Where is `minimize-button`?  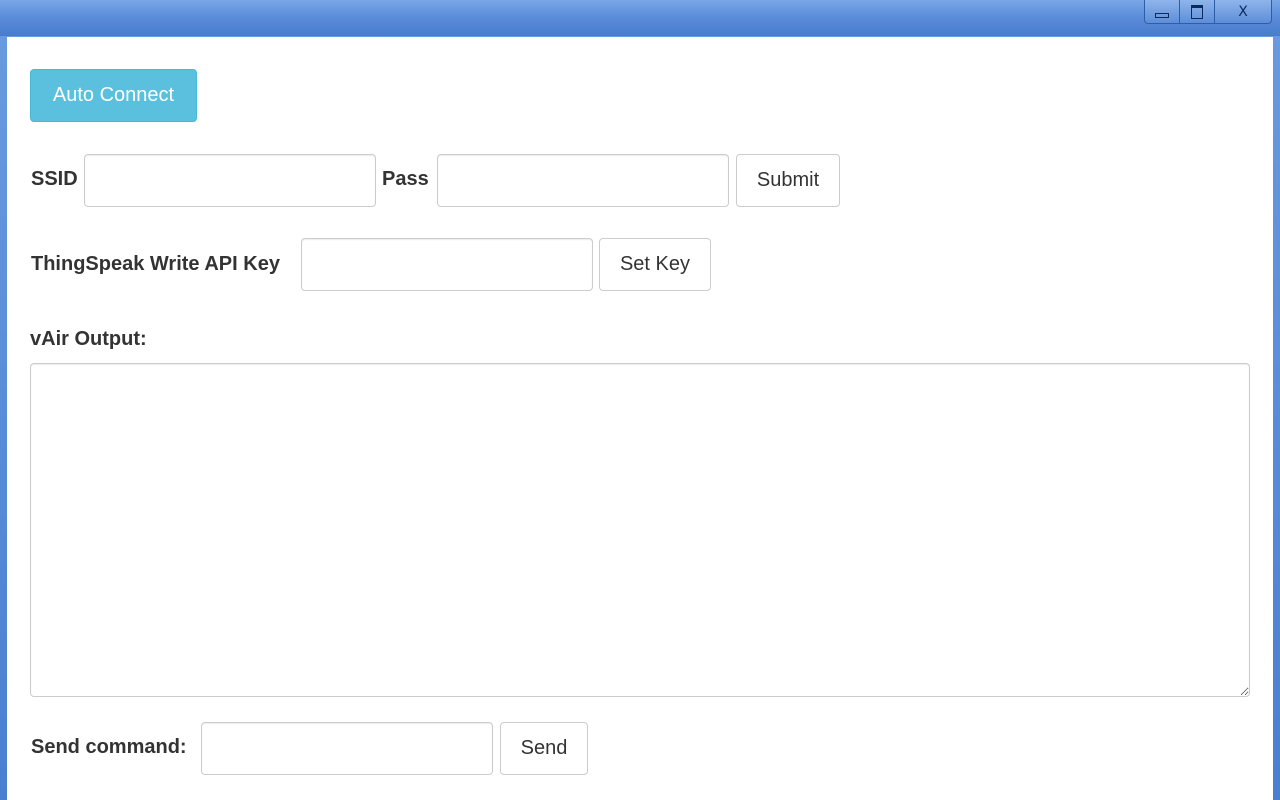 minimize-button is located at coordinates (1162, 12).